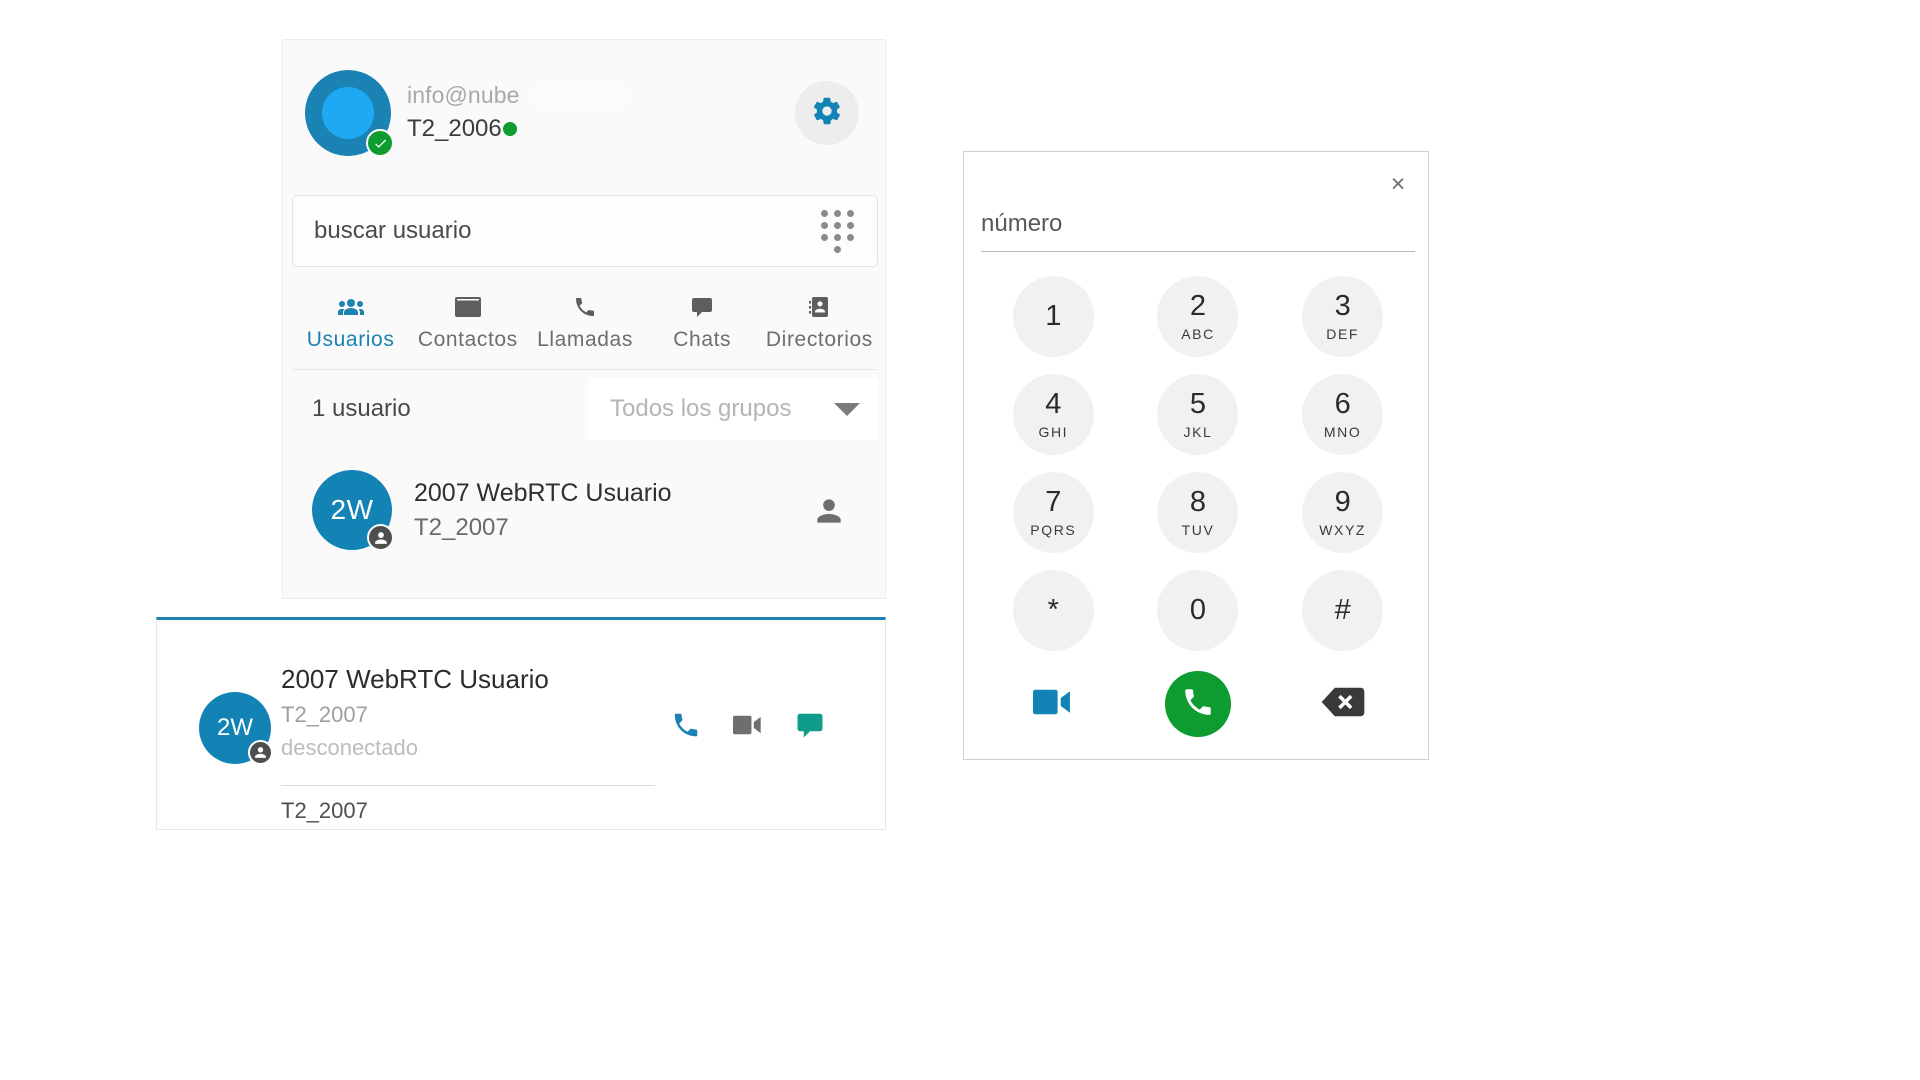 This screenshot has width=1920, height=1080. Describe the element at coordinates (1198, 512) in the screenshot. I see `dialpad-key-8: 8 TUV` at that location.